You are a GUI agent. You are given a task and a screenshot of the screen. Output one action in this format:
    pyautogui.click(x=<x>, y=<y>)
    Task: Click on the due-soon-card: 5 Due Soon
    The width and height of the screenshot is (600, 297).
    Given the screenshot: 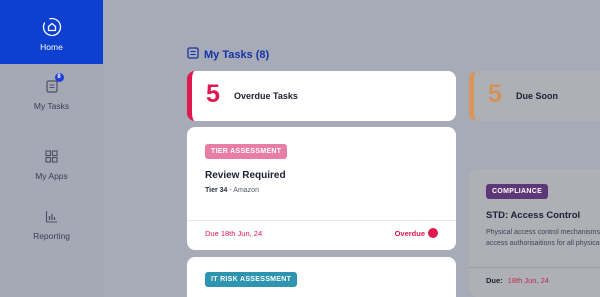 What is the action you would take?
    pyautogui.click(x=534, y=96)
    